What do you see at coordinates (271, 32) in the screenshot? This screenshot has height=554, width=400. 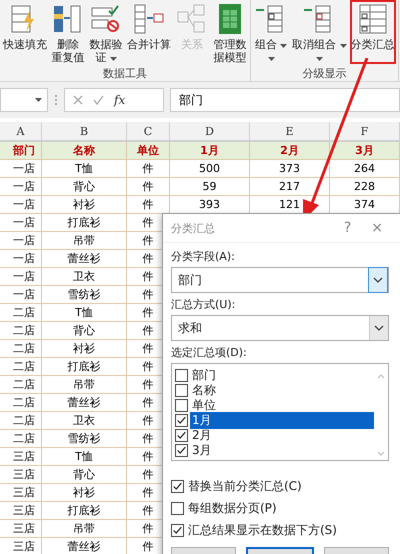 I see `ribbon-button: 组合` at bounding box center [271, 32].